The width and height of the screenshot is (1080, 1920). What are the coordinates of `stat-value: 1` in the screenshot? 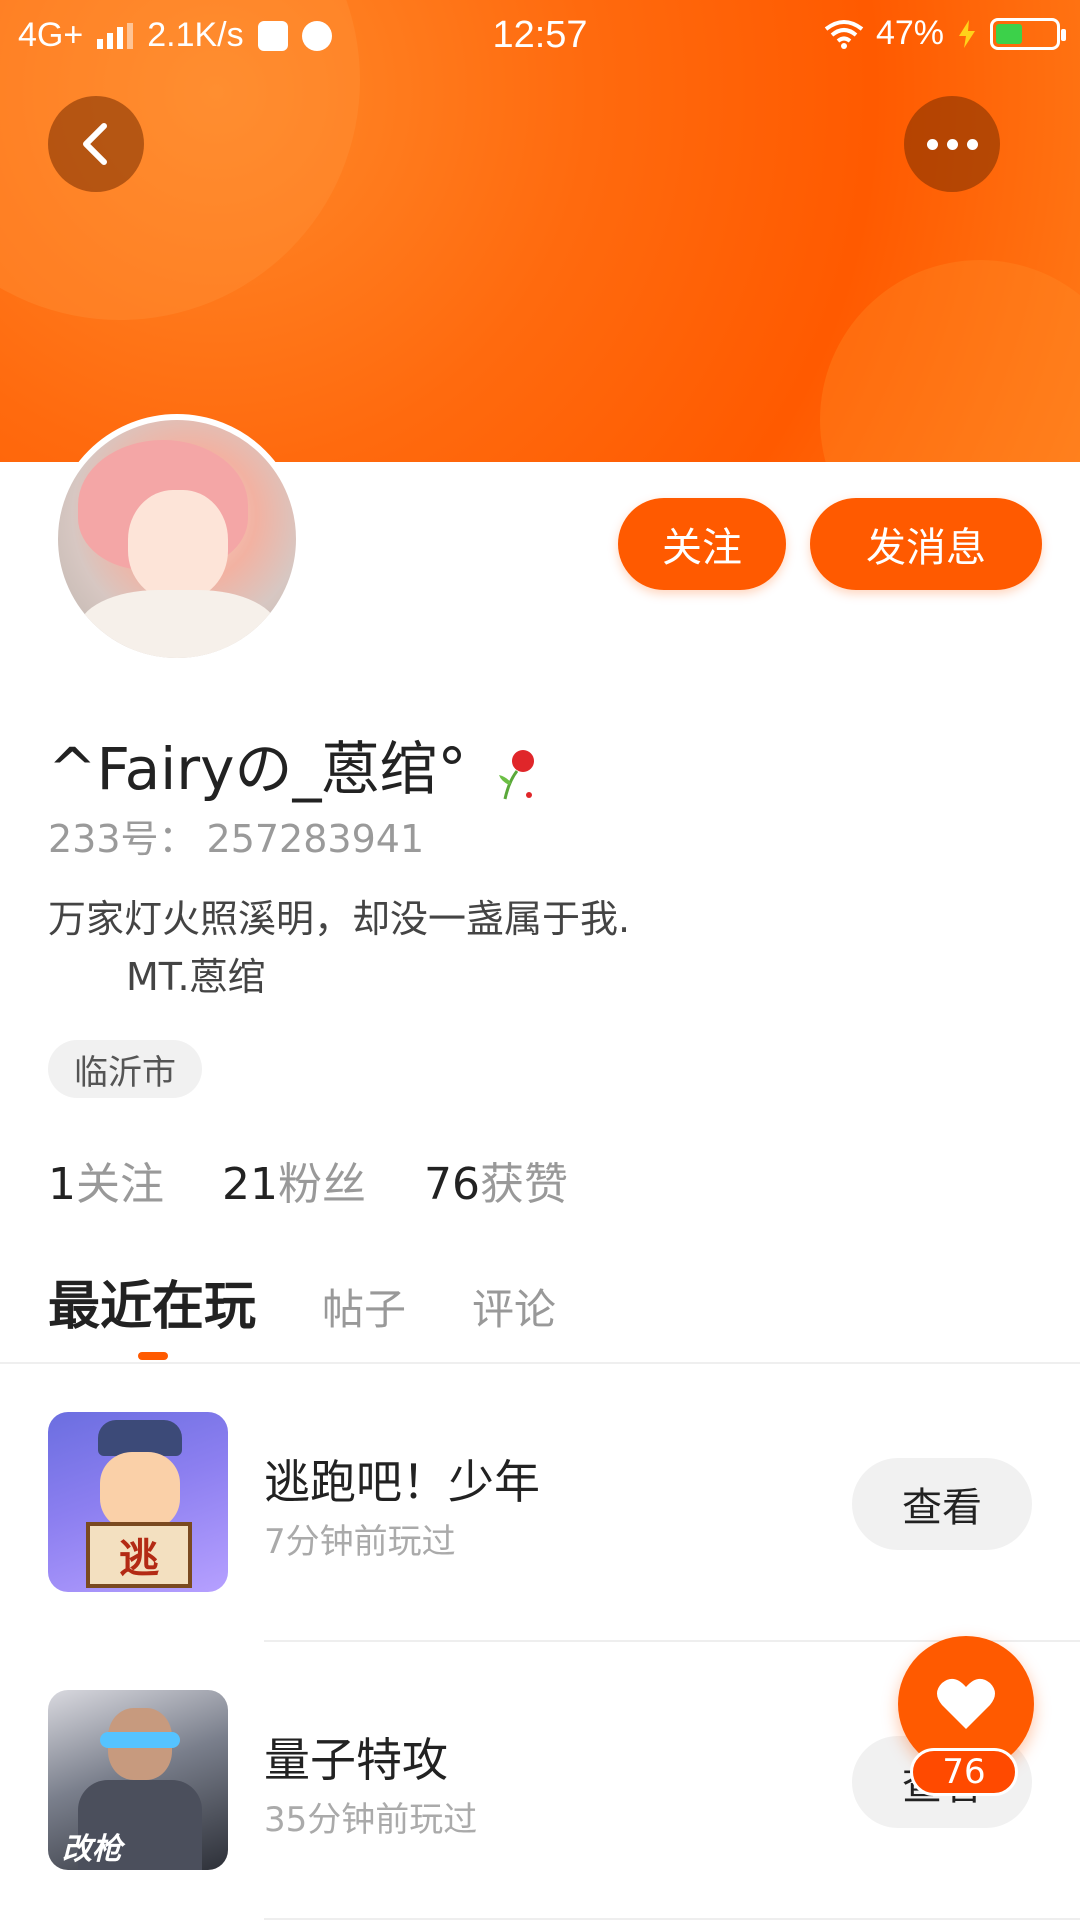 It's located at (62, 1184).